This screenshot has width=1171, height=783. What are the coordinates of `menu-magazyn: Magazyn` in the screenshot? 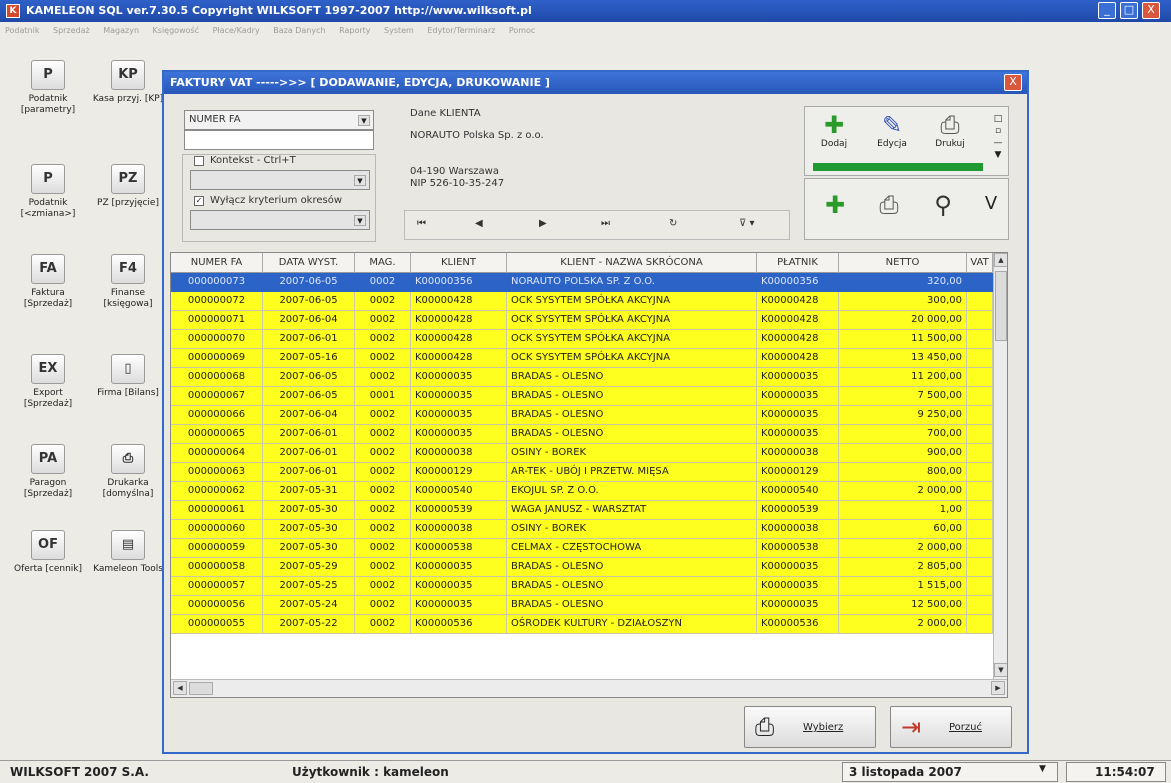 It's located at (121, 30).